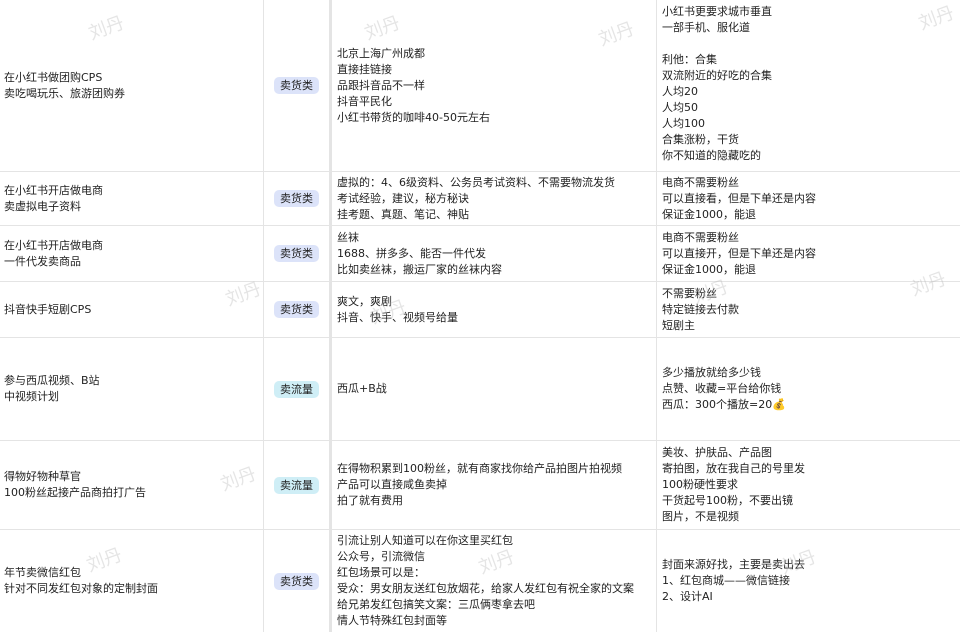 This screenshot has width=960, height=632. I want to click on extra-line: 双流附近的好吃的合集, so click(717, 75).